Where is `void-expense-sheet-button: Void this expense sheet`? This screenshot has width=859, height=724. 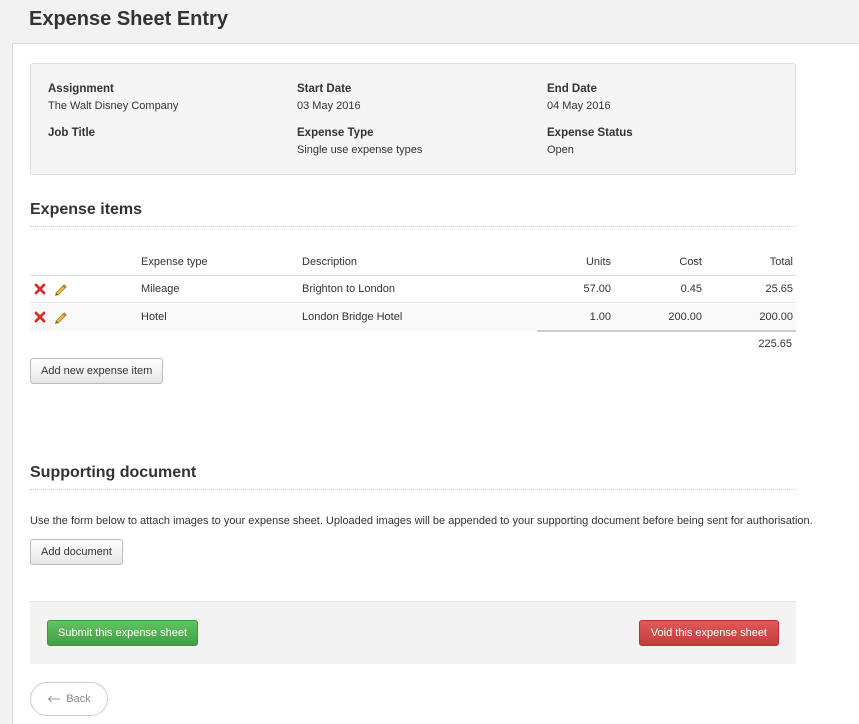 void-expense-sheet-button: Void this expense sheet is located at coordinates (708, 633).